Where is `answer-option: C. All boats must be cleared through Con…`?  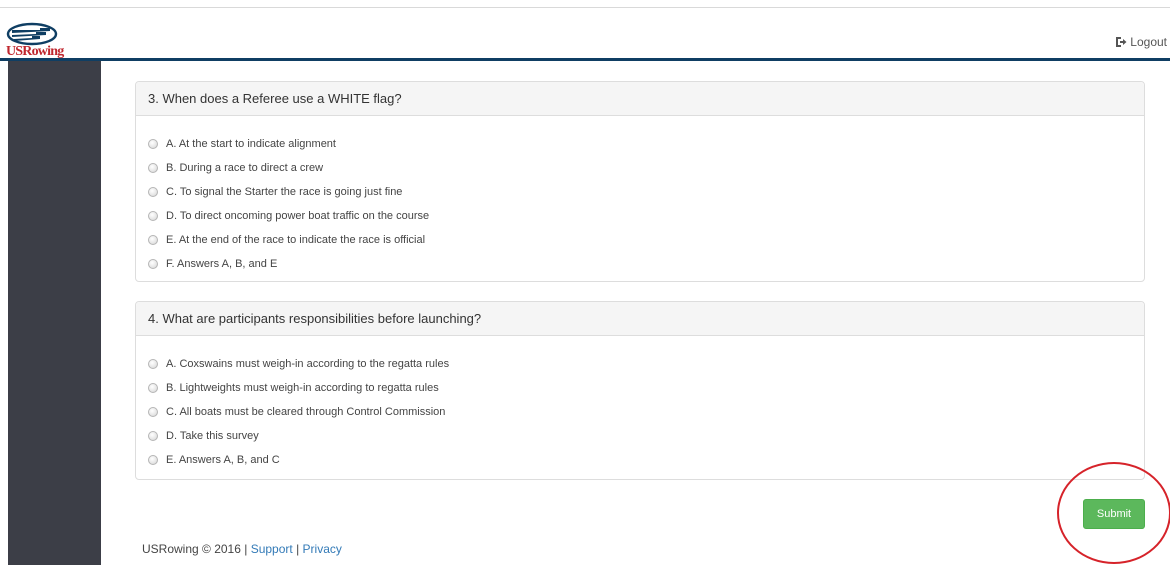 answer-option: C. All boats must be cleared through Con… is located at coordinates (640, 412).